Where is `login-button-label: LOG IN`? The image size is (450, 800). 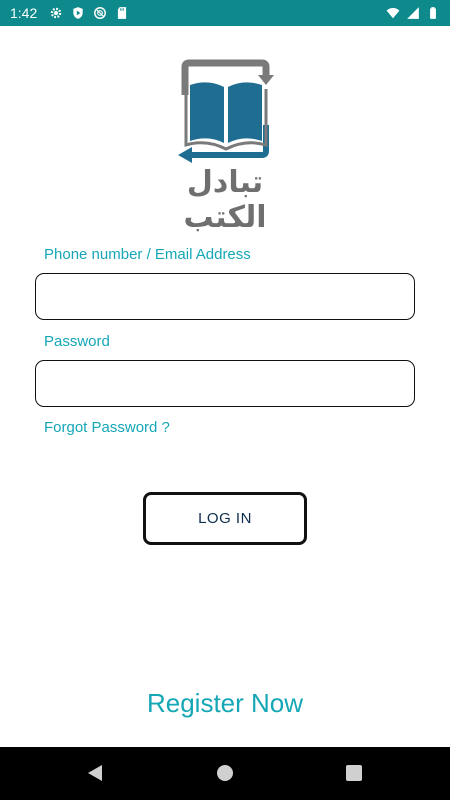 login-button-label: LOG IN is located at coordinates (225, 518).